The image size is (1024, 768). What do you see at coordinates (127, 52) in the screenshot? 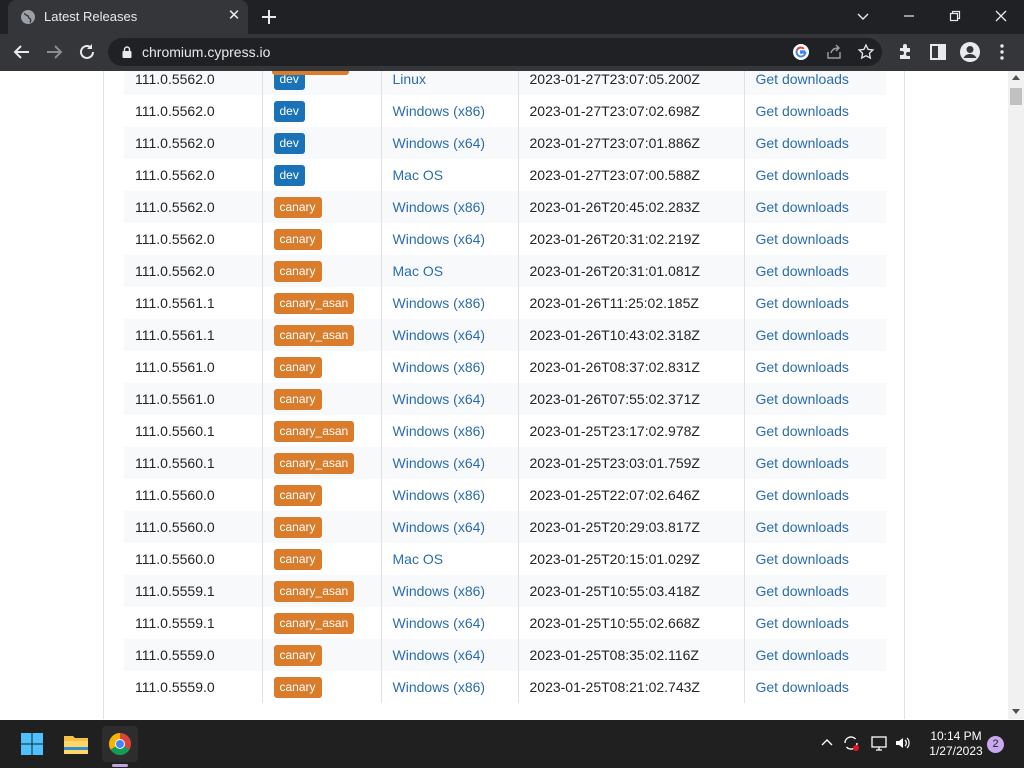
I see `lock-icon` at bounding box center [127, 52].